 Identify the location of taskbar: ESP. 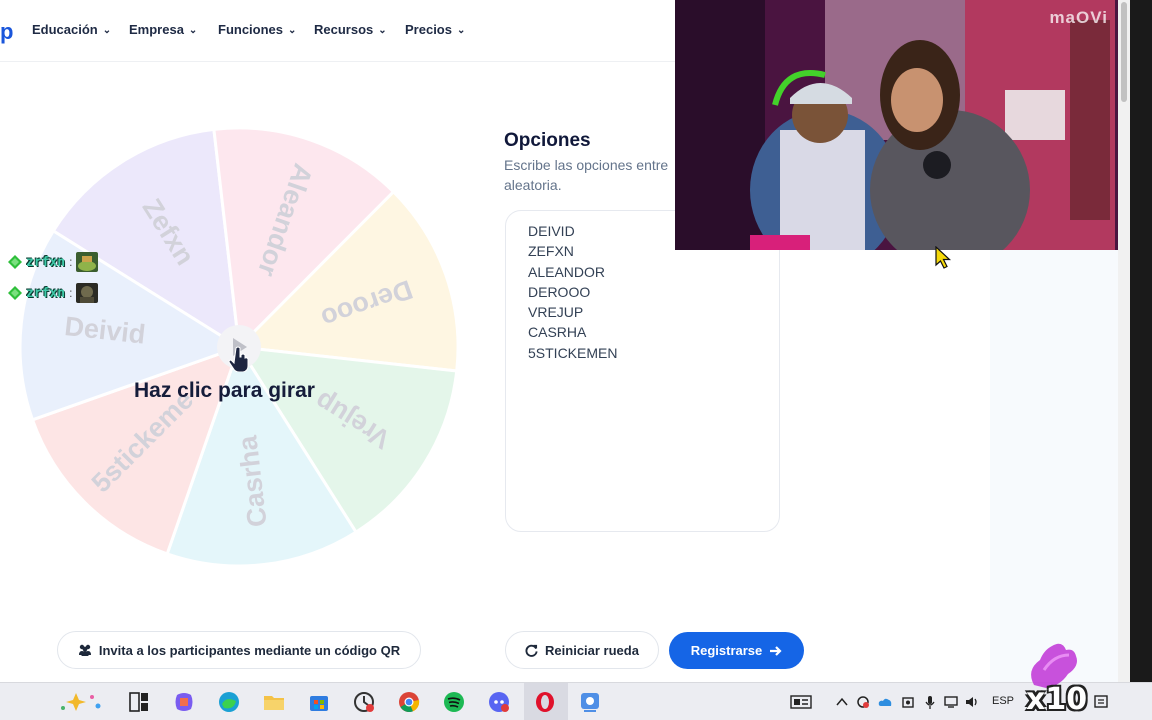
(576, 701).